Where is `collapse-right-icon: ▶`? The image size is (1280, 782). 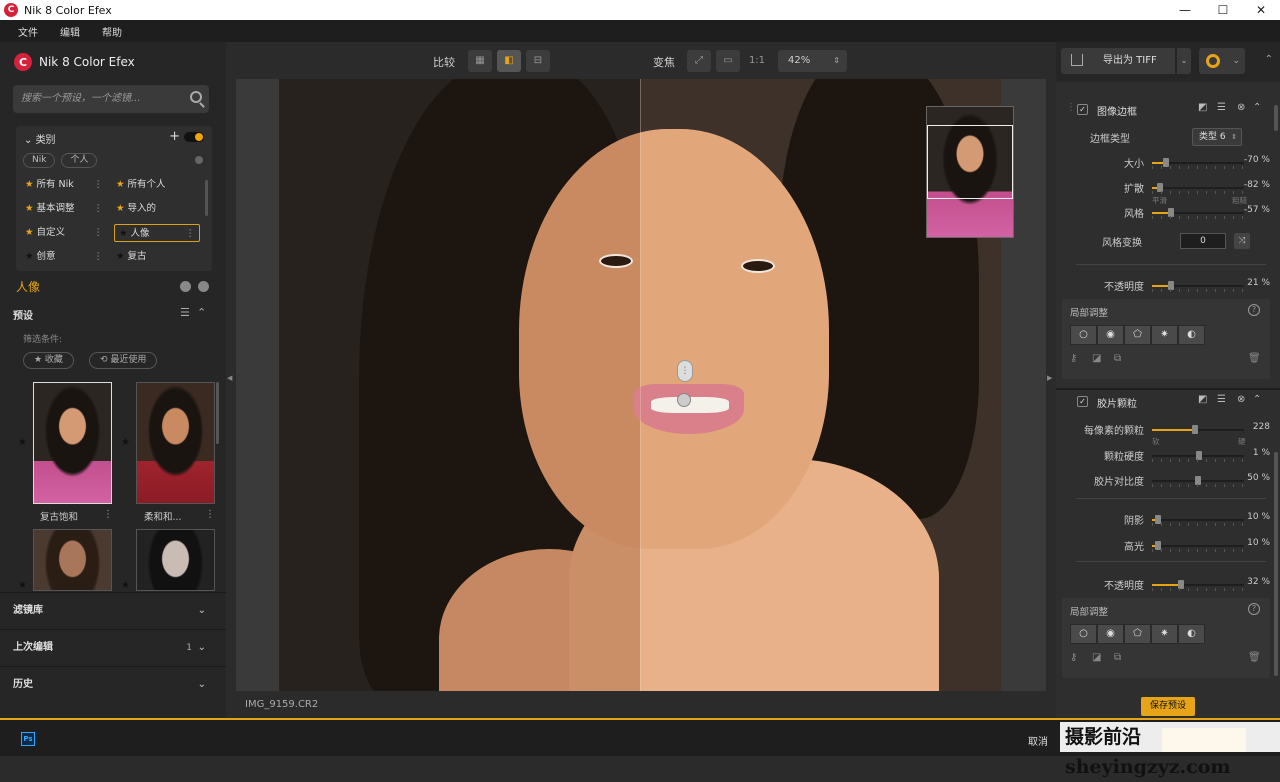 collapse-right-icon: ▶ is located at coordinates (1049, 378).